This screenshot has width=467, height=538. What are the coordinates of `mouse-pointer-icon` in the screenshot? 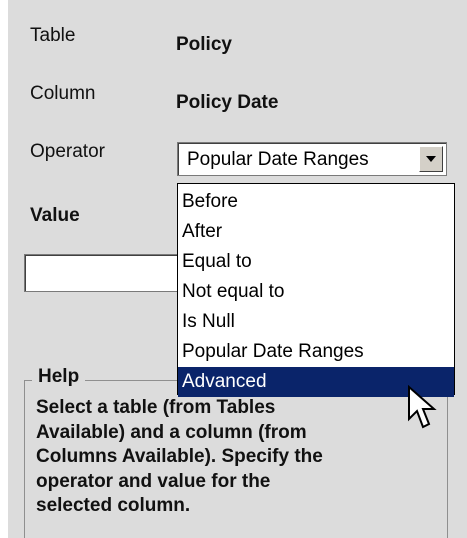 It's located at (422, 407).